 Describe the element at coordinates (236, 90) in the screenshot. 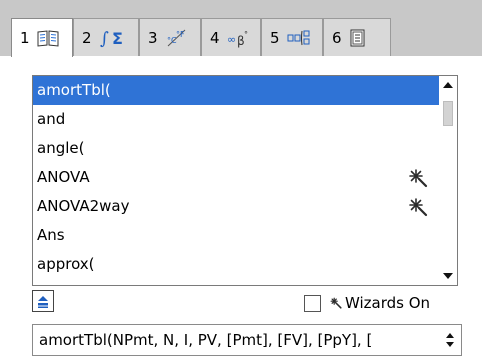

I see `list-item: amortTbl(` at that location.